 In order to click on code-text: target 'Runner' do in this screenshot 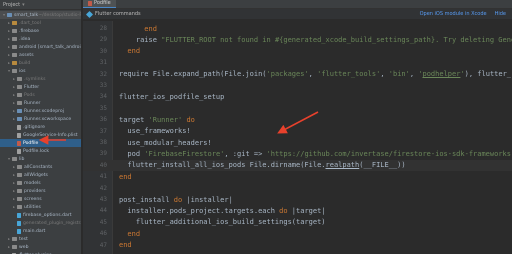, I will do `click(151, 120)`.